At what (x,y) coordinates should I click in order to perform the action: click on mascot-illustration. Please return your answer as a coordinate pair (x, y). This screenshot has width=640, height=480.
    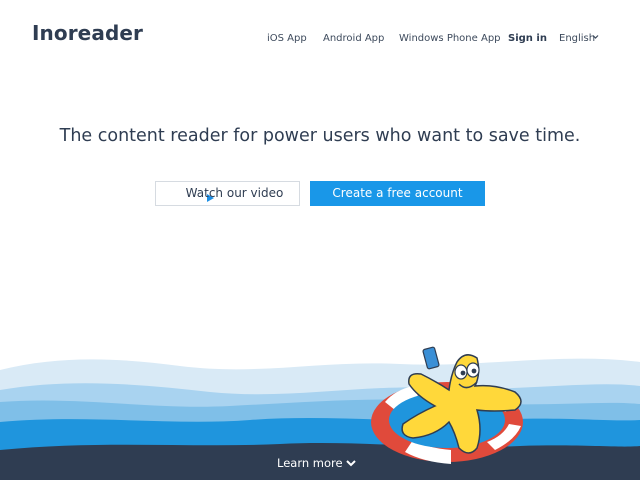
    Looking at the image, I should click on (447, 405).